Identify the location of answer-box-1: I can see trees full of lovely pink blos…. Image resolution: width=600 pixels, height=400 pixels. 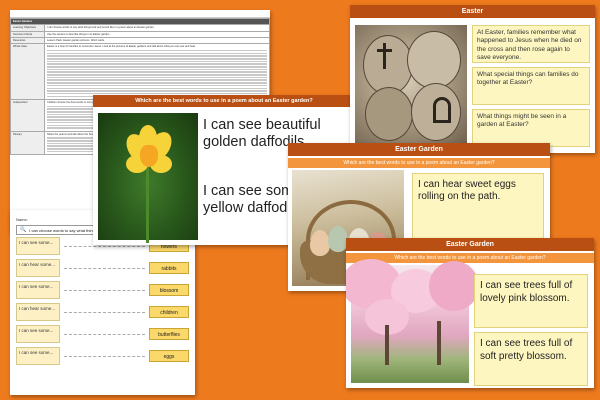
(531, 301).